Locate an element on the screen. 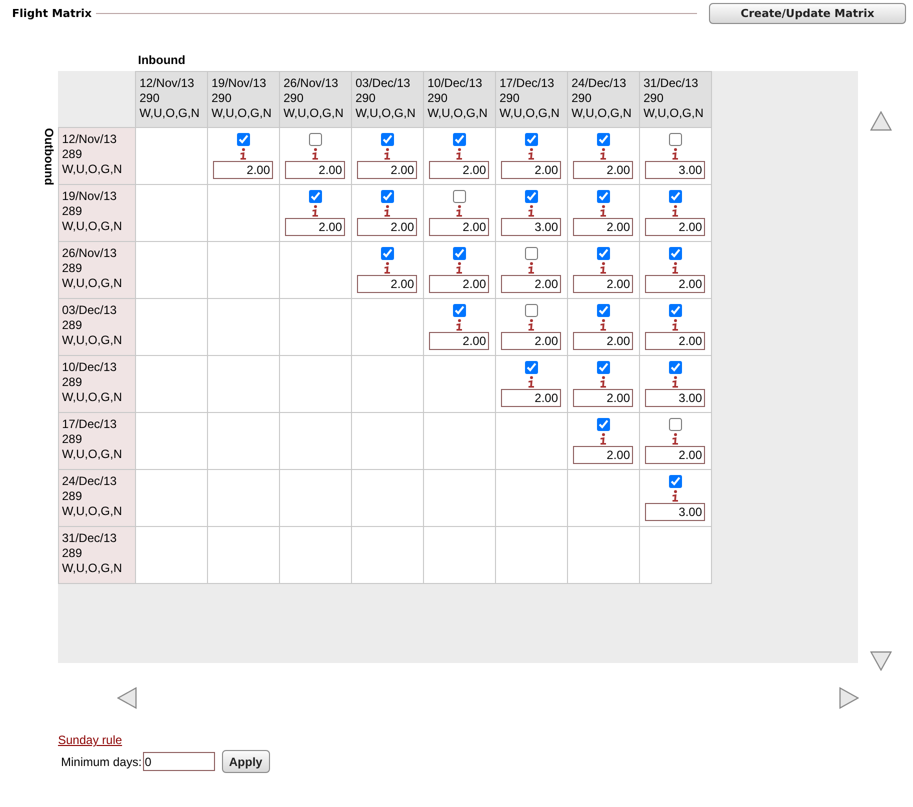 Image resolution: width=913 pixels, height=807 pixels. inbound-flight-header: 10/Dec/13 290 W,U,O,G,N is located at coordinates (459, 100).